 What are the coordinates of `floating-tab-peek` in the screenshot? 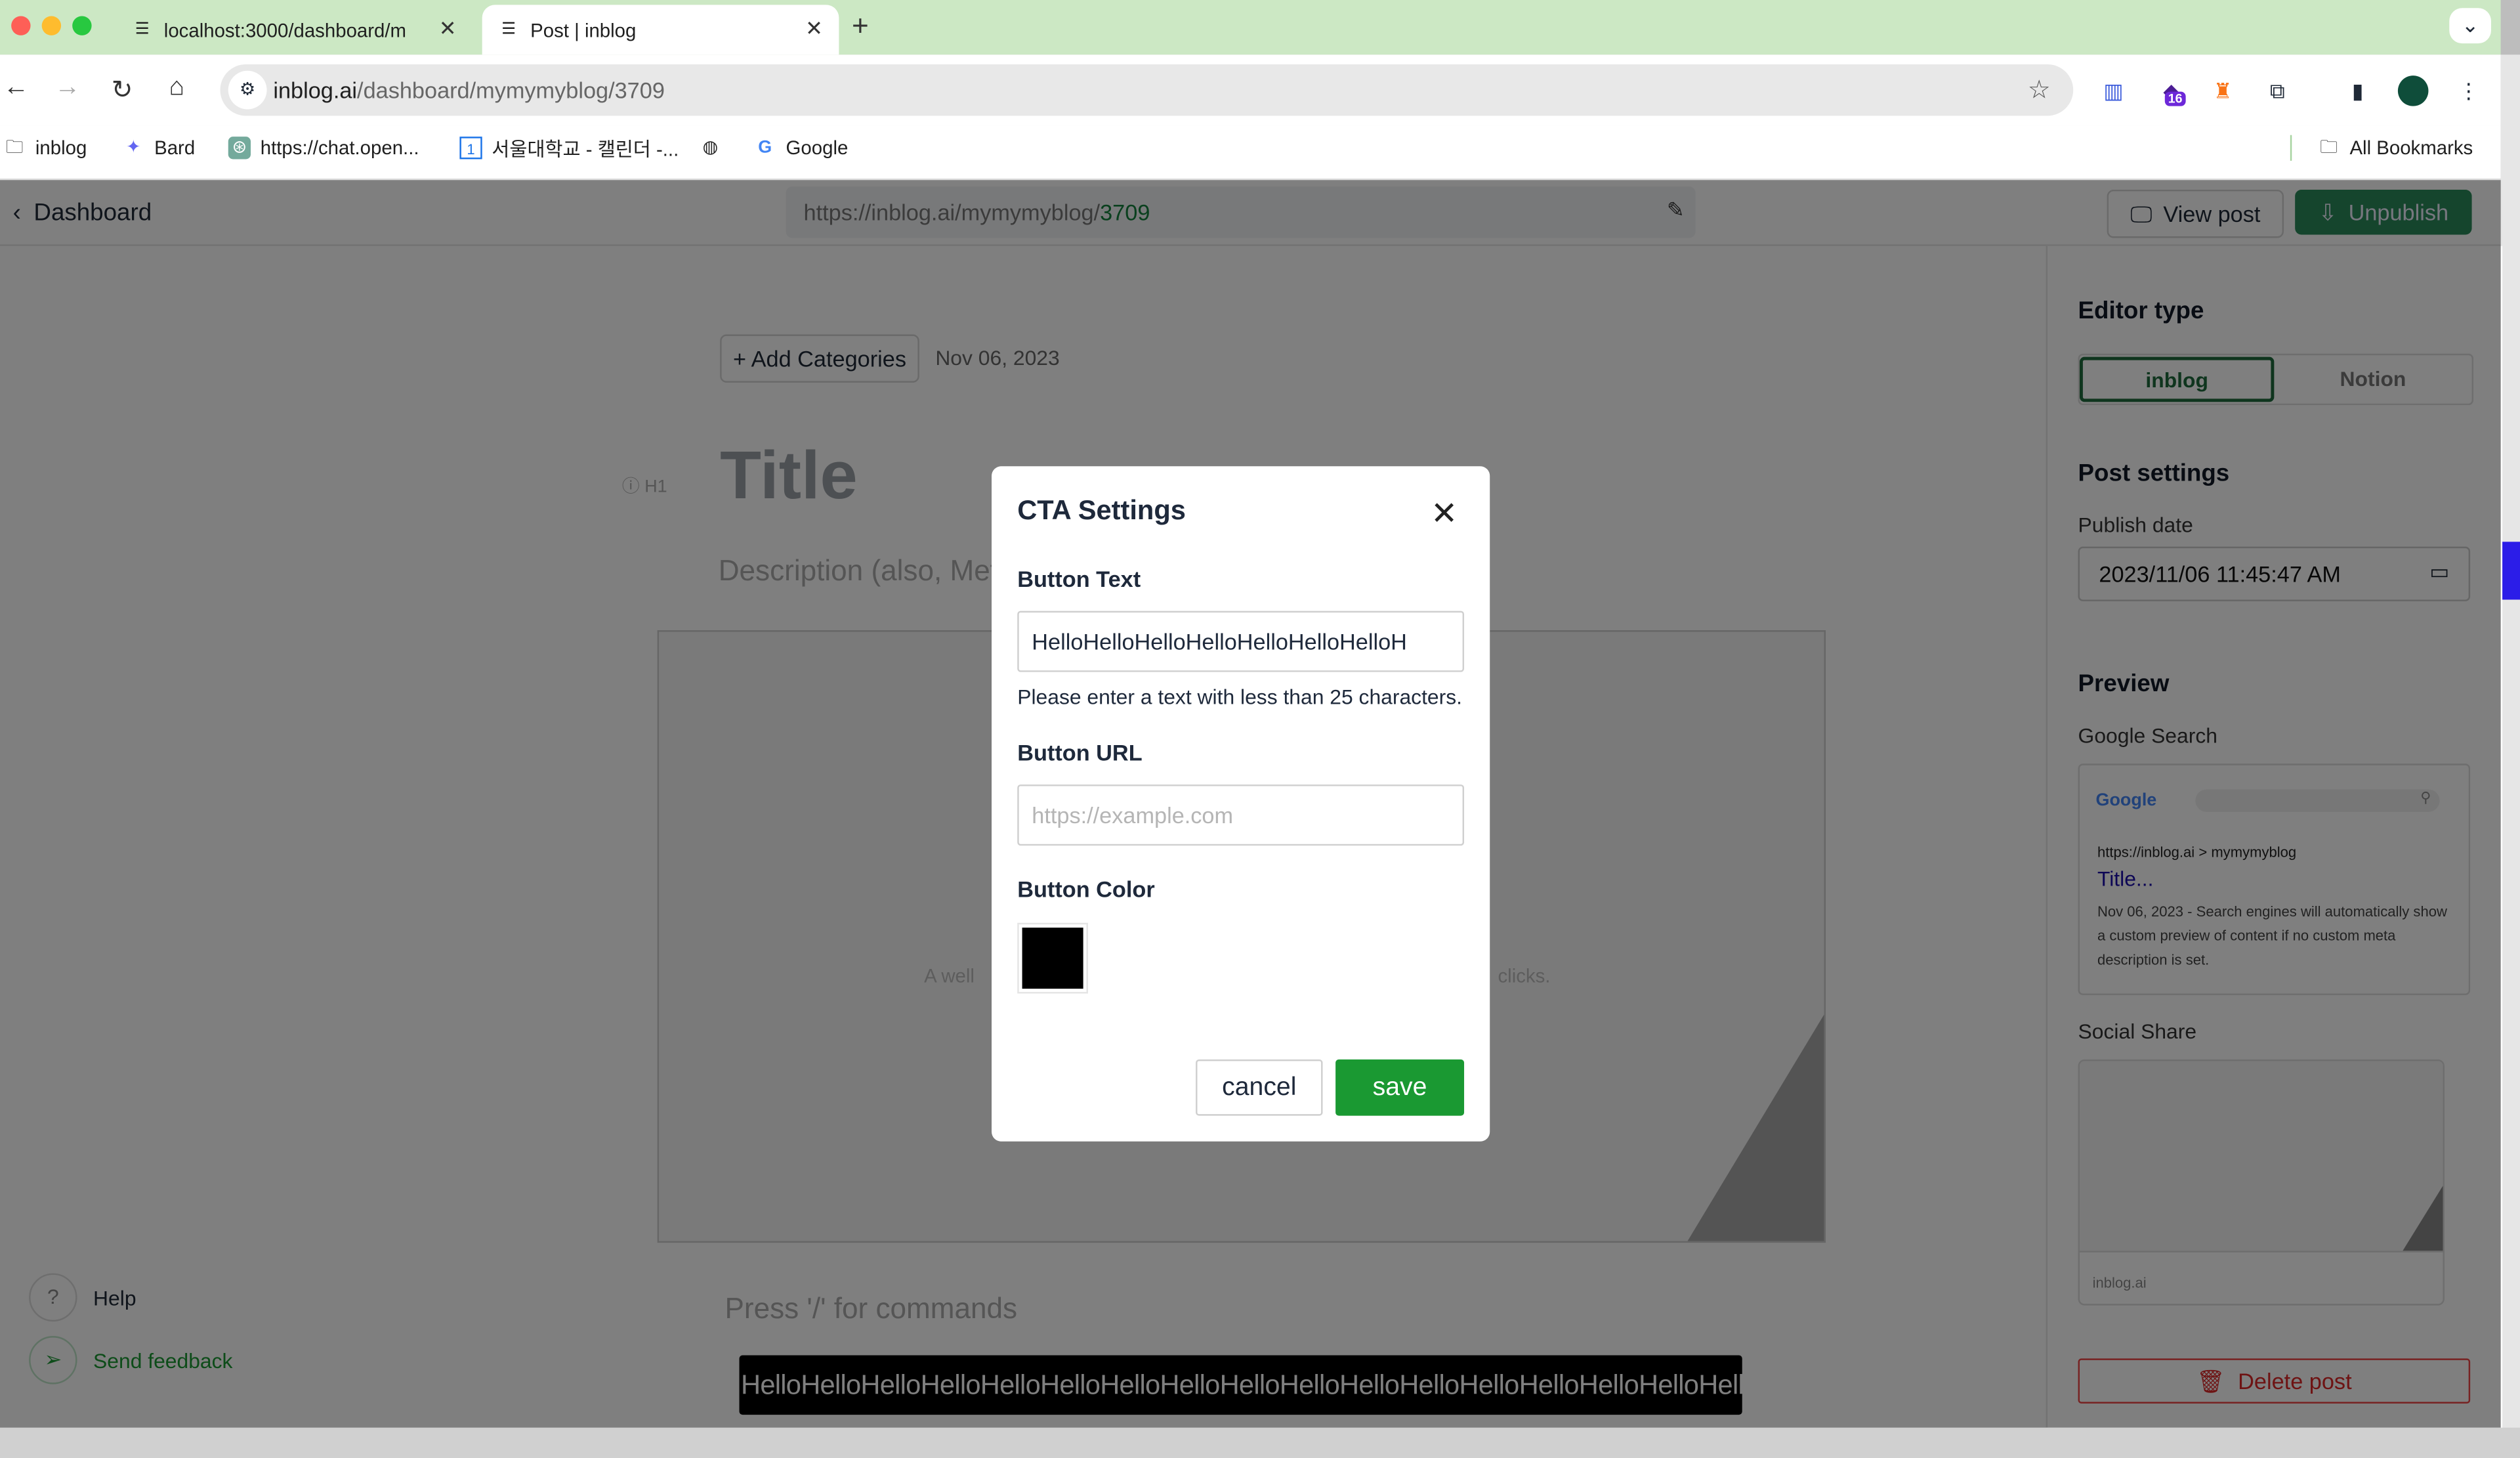 It's located at (2510, 571).